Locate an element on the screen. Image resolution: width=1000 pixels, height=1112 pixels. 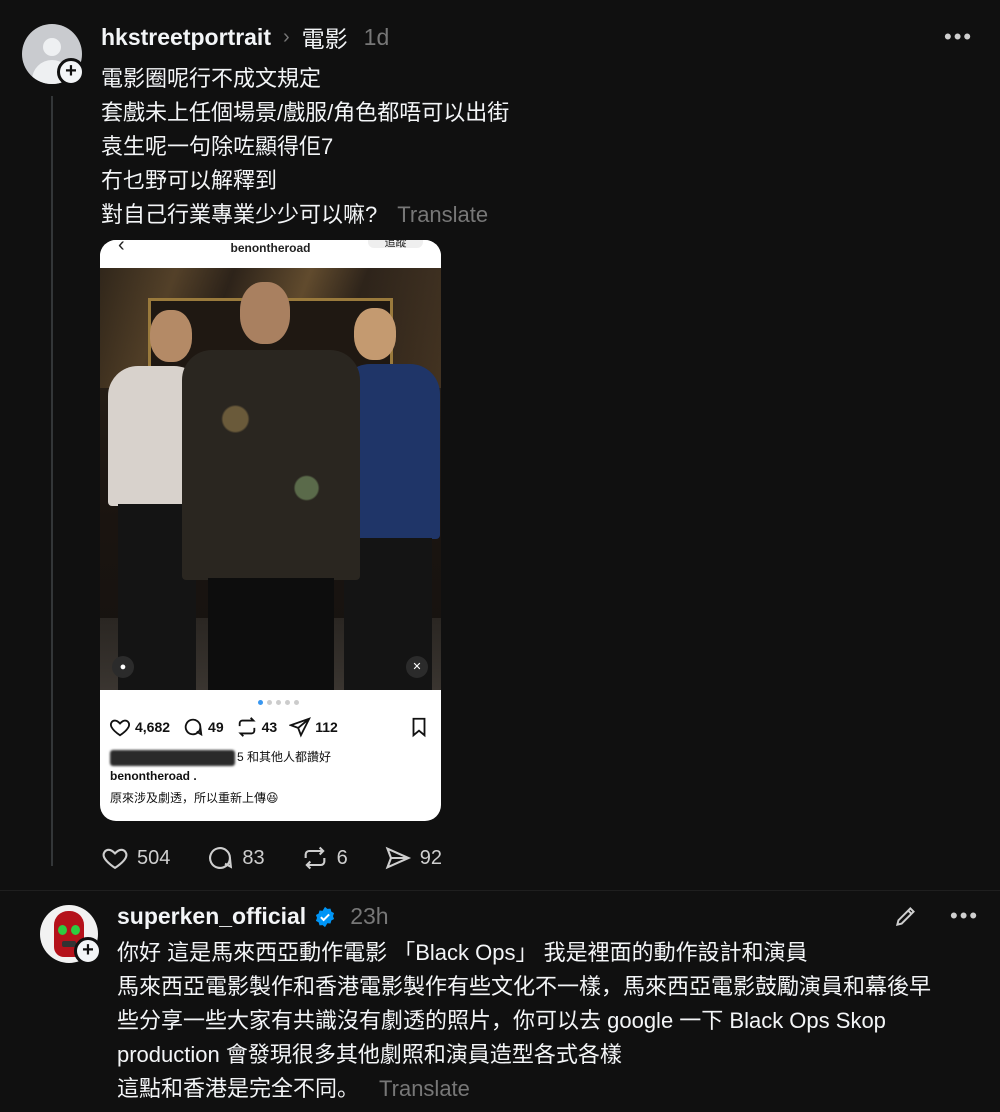
share-count: 92 is located at coordinates (430, 857).